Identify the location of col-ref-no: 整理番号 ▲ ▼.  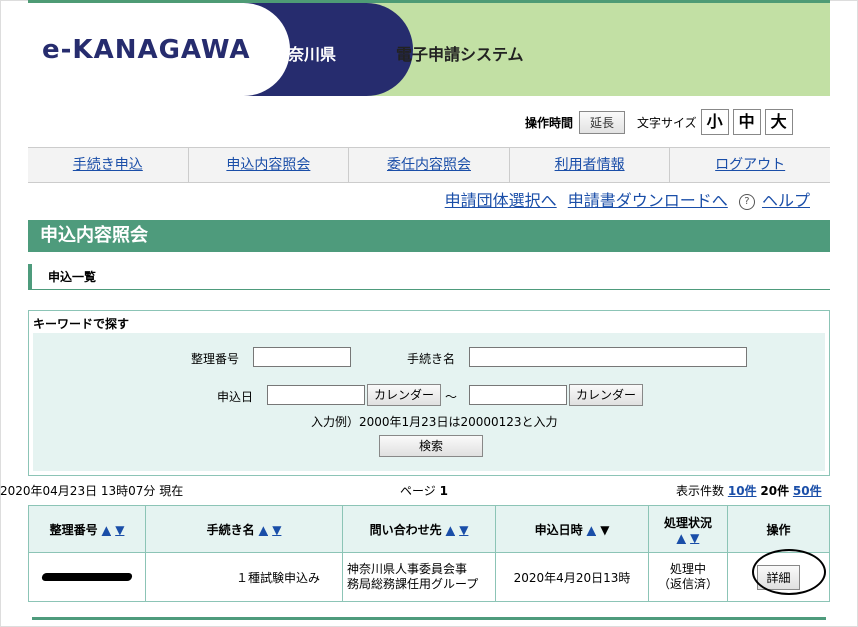
(87, 529).